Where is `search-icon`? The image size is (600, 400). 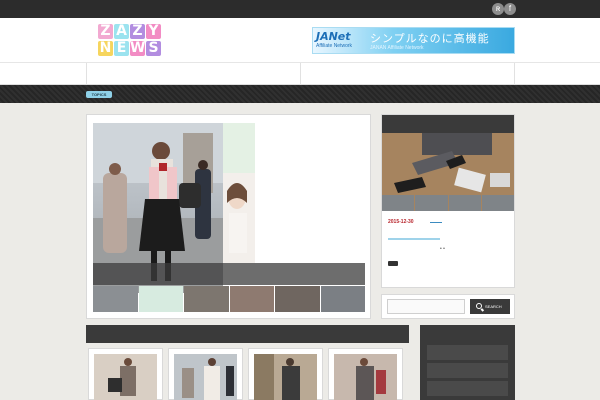 search-icon is located at coordinates (479, 306).